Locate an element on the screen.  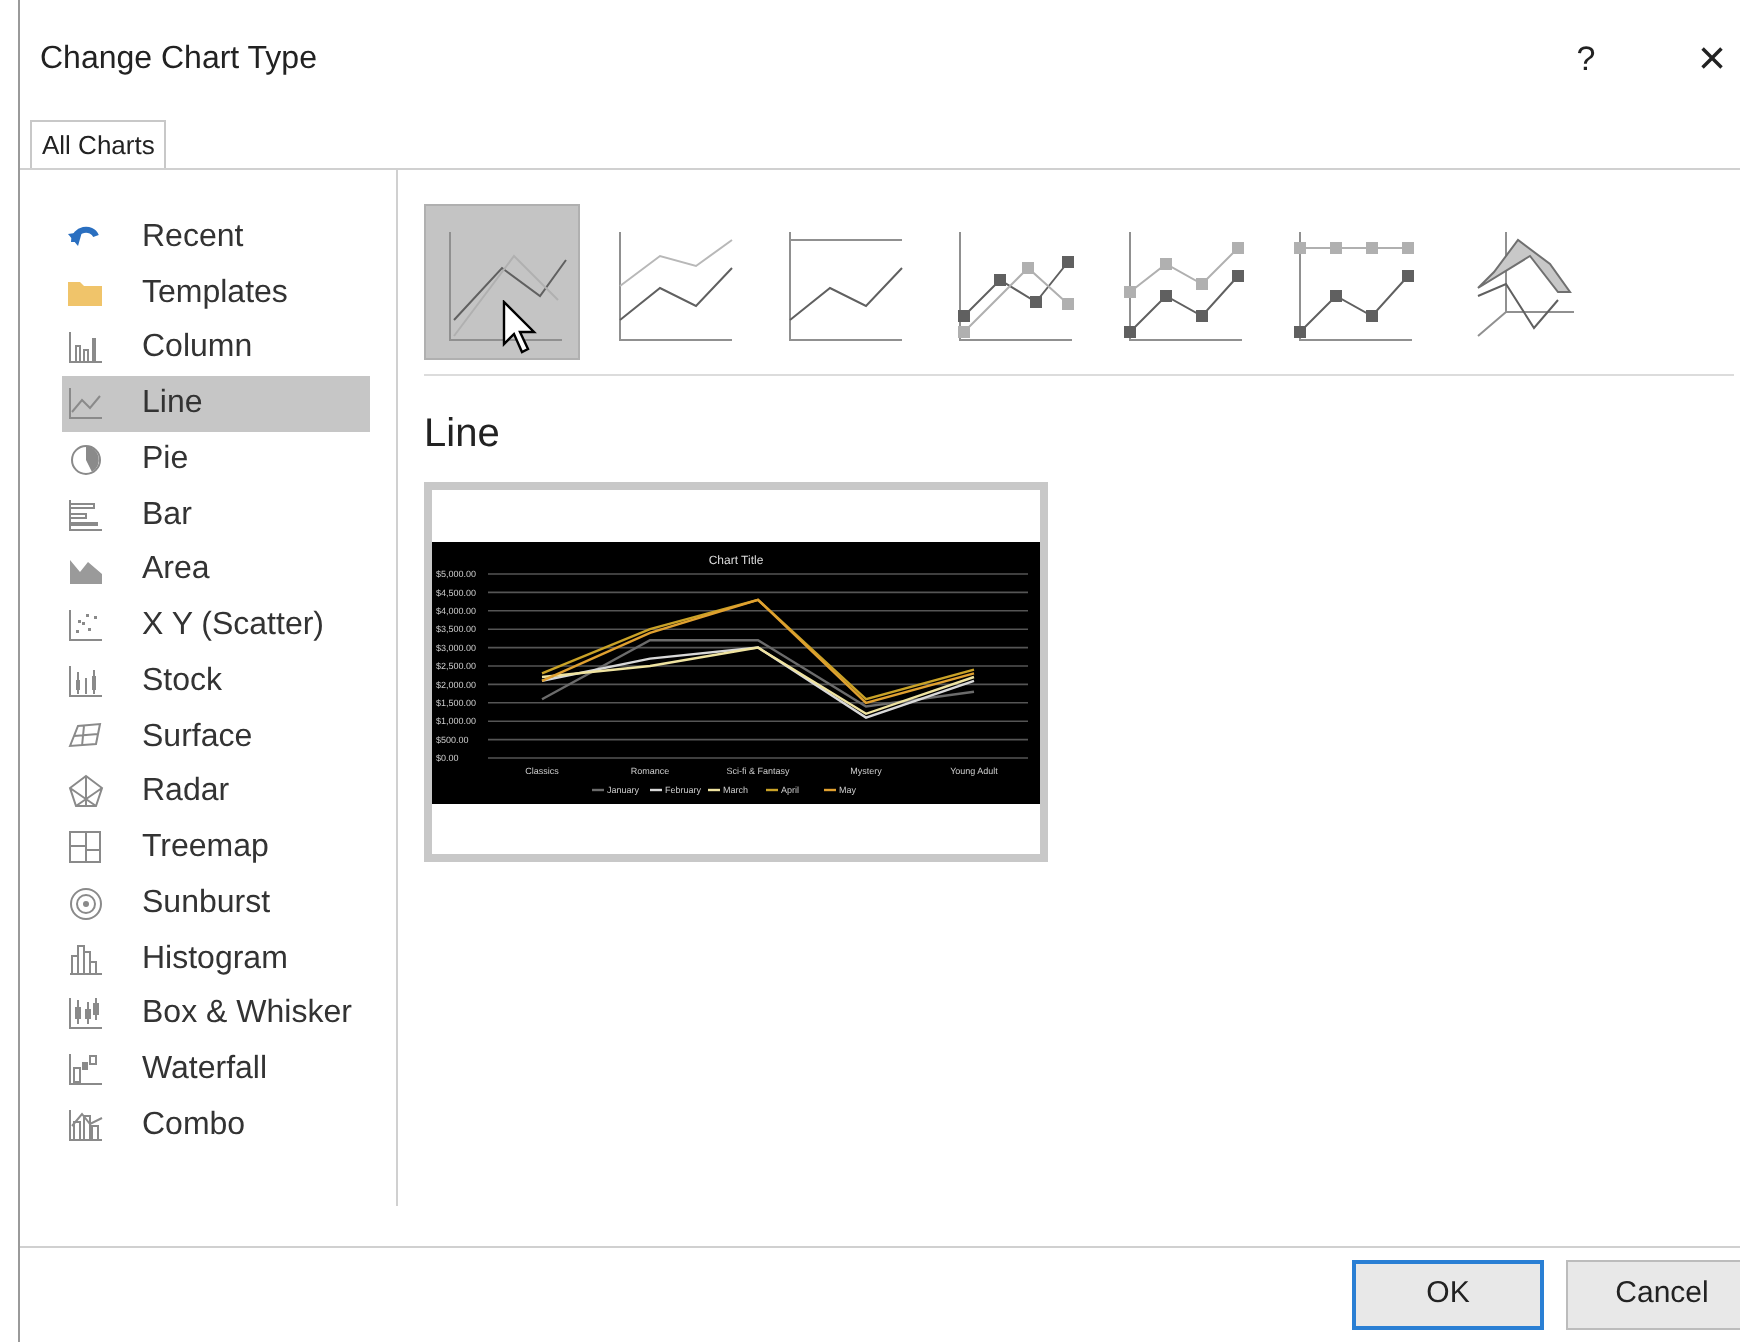
chart-type-item: Column is located at coordinates (216, 349).